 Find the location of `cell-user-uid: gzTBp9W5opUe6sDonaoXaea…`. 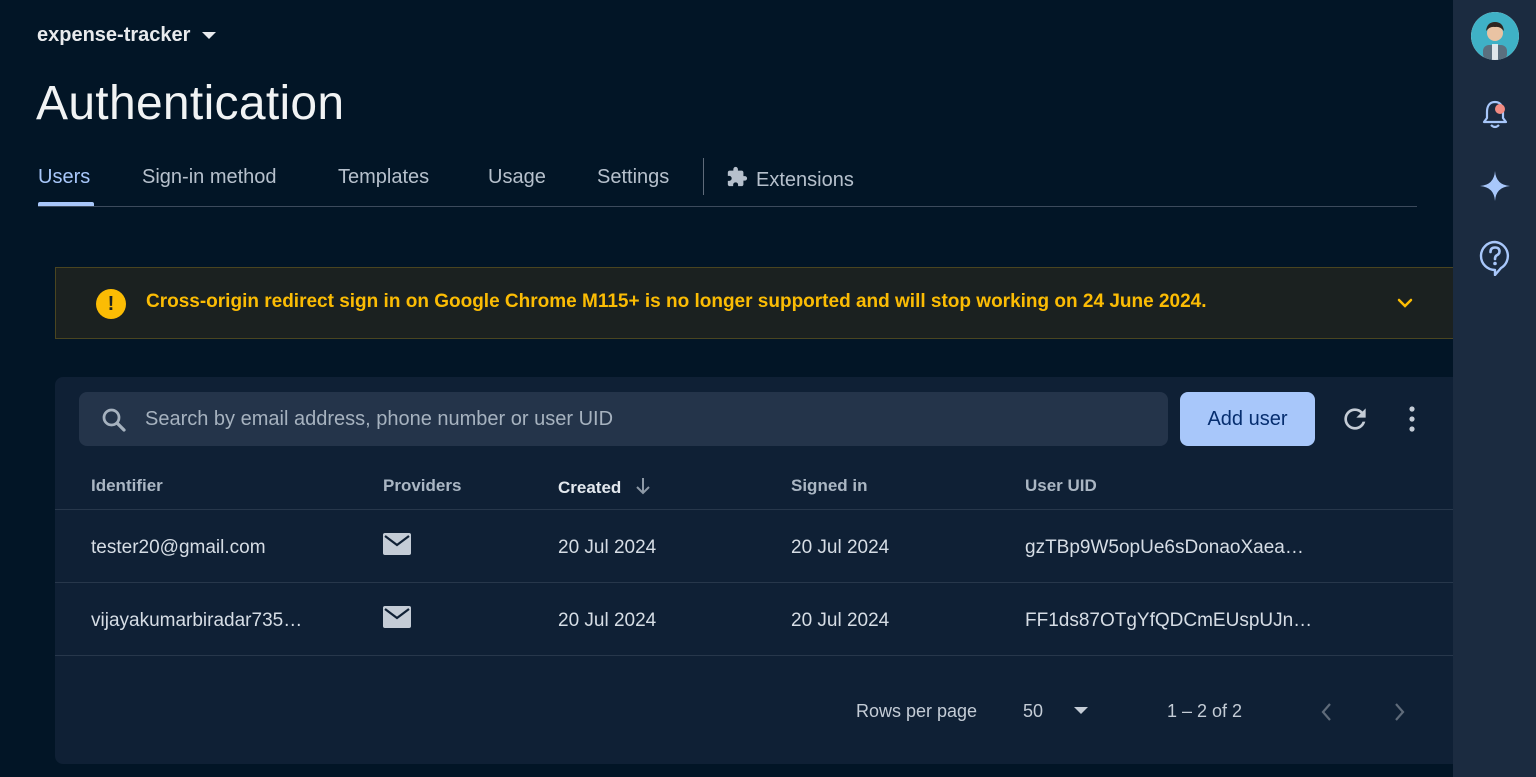

cell-user-uid: gzTBp9W5opUe6sDonaoXaea… is located at coordinates (1164, 547).